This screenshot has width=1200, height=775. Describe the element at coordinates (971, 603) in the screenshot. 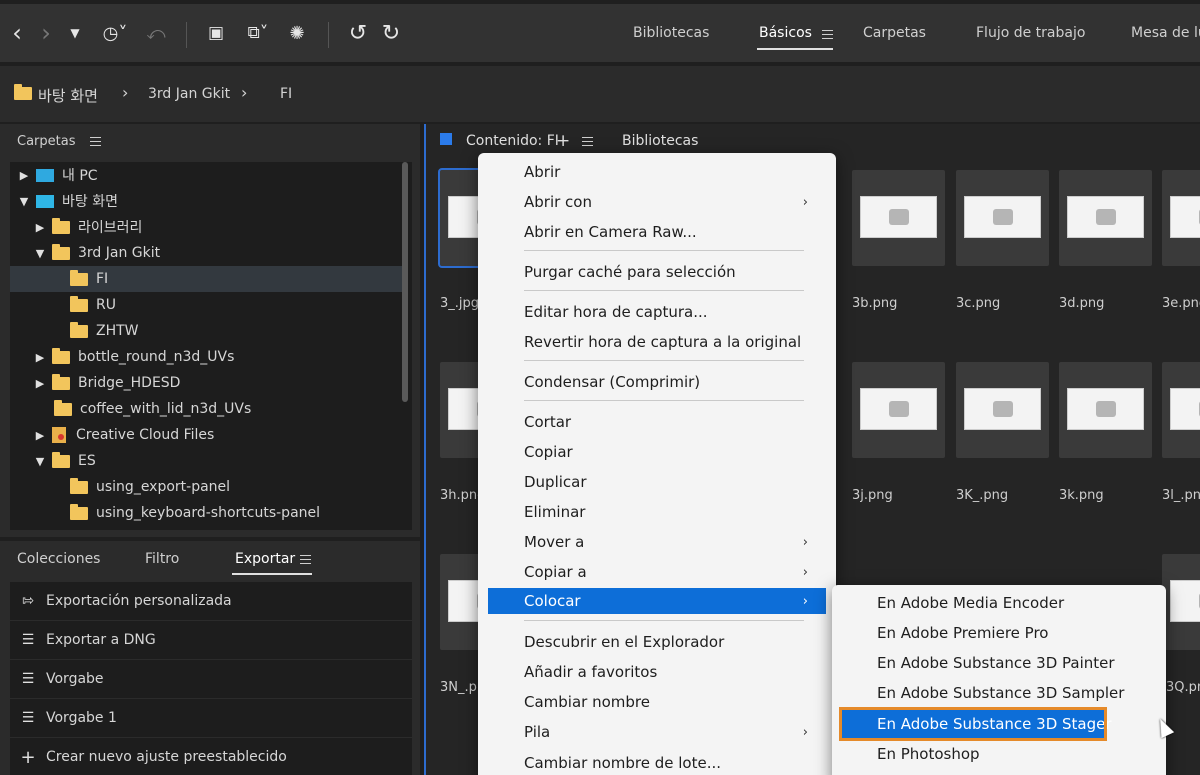

I see `submenu-item-label: En Adobe Media Encoder` at that location.